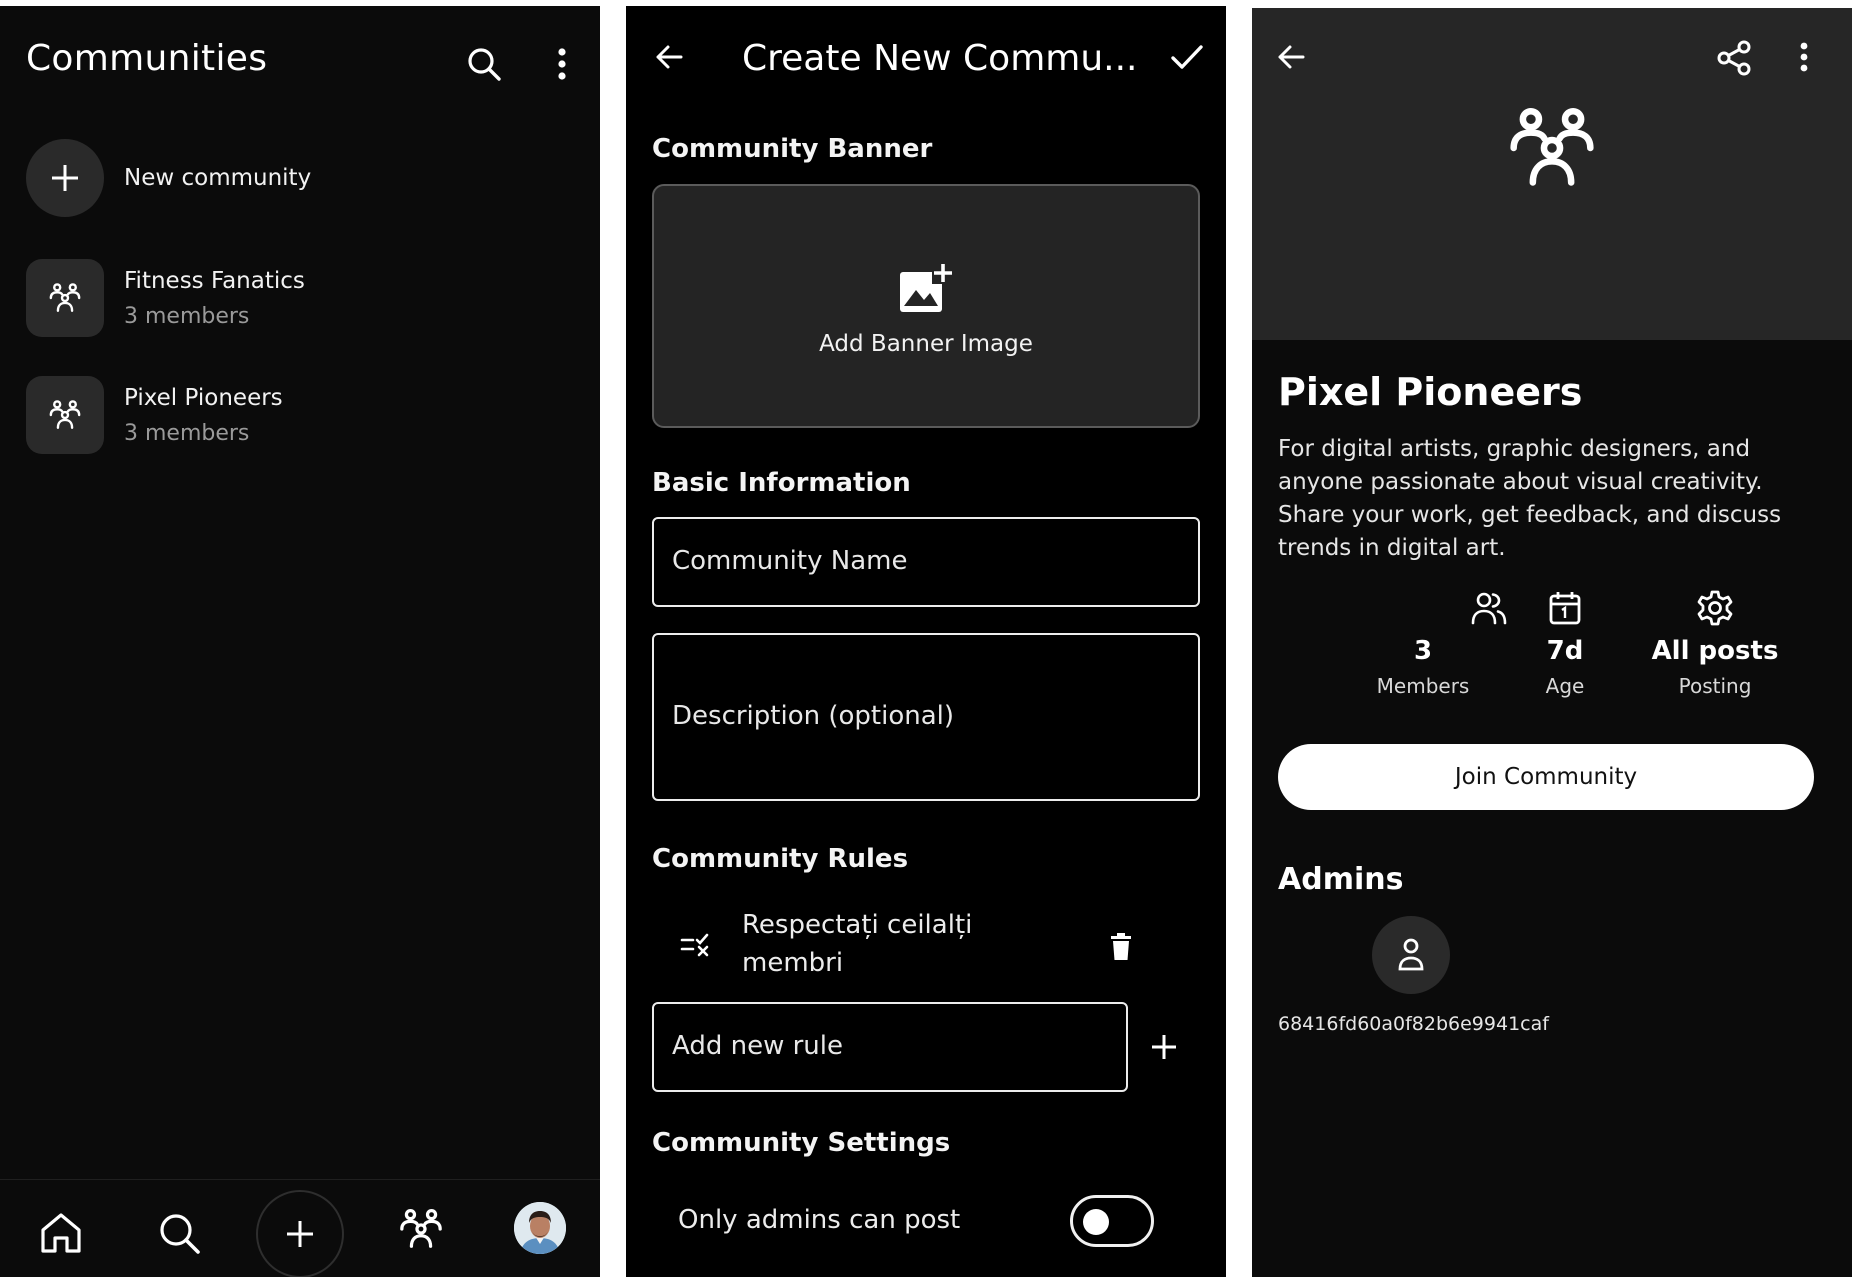 The height and width of the screenshot is (1277, 1852). What do you see at coordinates (421, 1229) in the screenshot?
I see `communities-icon` at bounding box center [421, 1229].